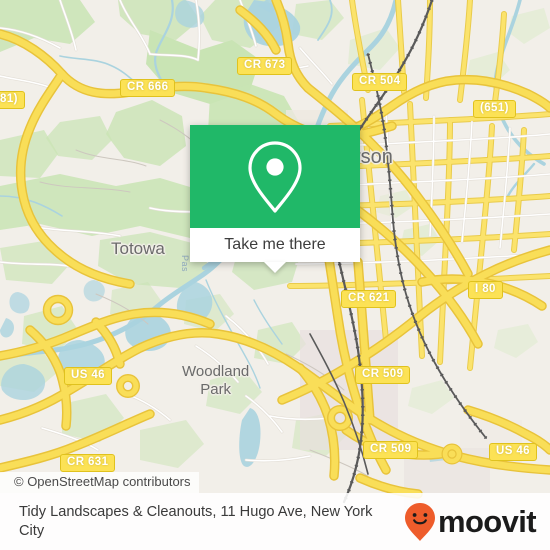  What do you see at coordinates (99, 482) in the screenshot?
I see `map-attribution: © OpenStreetMap contributors` at bounding box center [99, 482].